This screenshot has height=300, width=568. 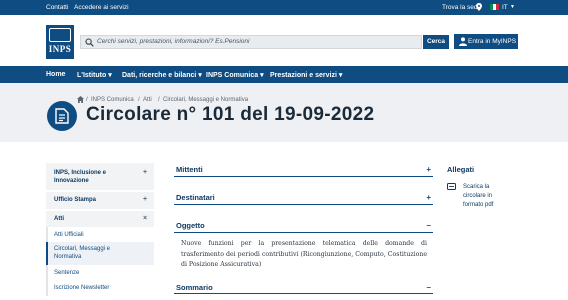 What do you see at coordinates (461, 169) in the screenshot?
I see `allegati-heading: Allegati` at bounding box center [461, 169].